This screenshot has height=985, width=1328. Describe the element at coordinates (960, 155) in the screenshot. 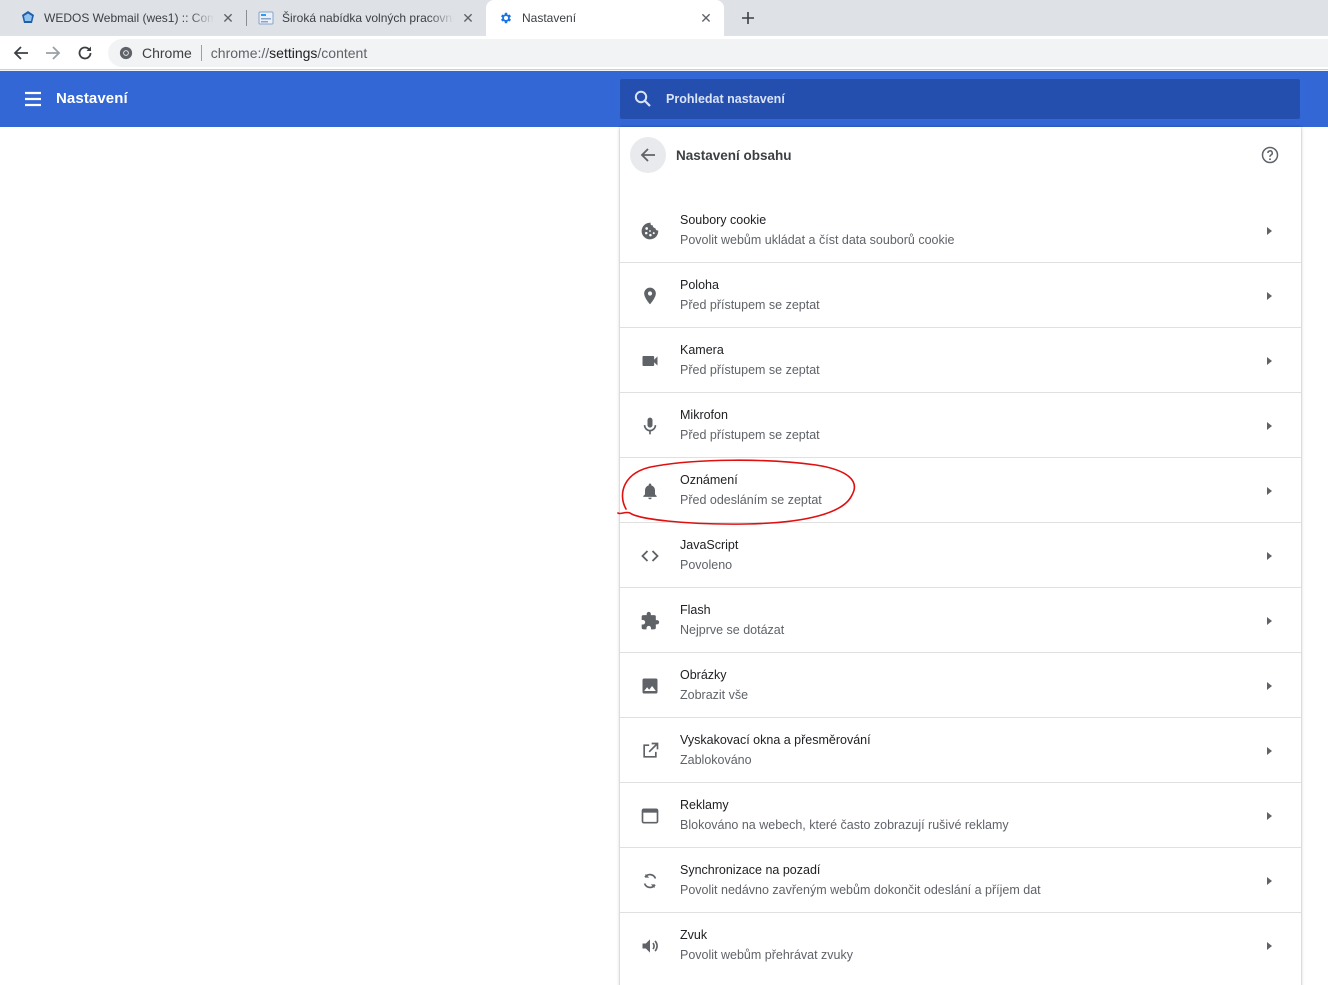

I see `card-header: Nastavení obsahu` at that location.